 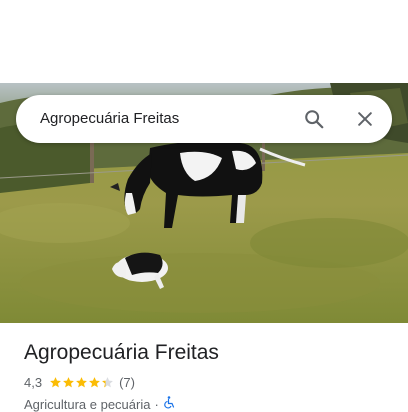 I want to click on review-count: (7), so click(x=127, y=382).